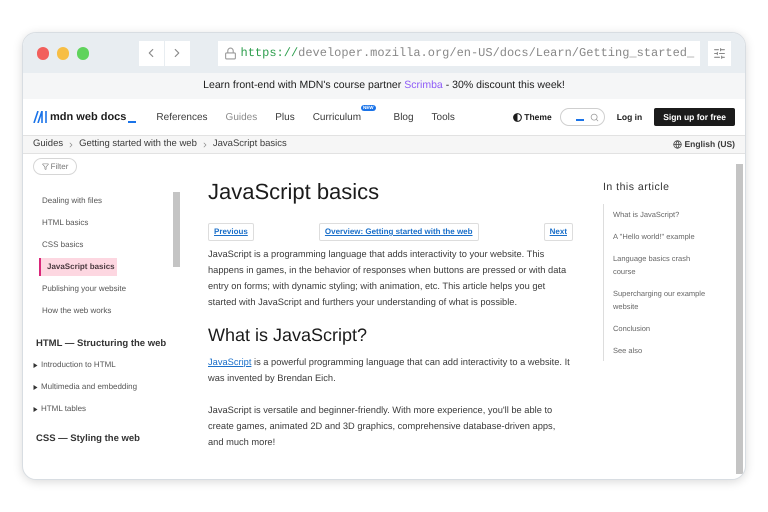 Image resolution: width=768 pixels, height=512 pixels. Describe the element at coordinates (388, 278) in the screenshot. I see `intro-paragraph: JavaScript is a programming language that adds interactivity to your website. This happens in games, in the behavior of responses when buttons are pressed or with data entry on forms; with dynamic styling; with animation, etc. This article helps you get started with JavaScript and furthers your understanding of what is possible.` at that location.